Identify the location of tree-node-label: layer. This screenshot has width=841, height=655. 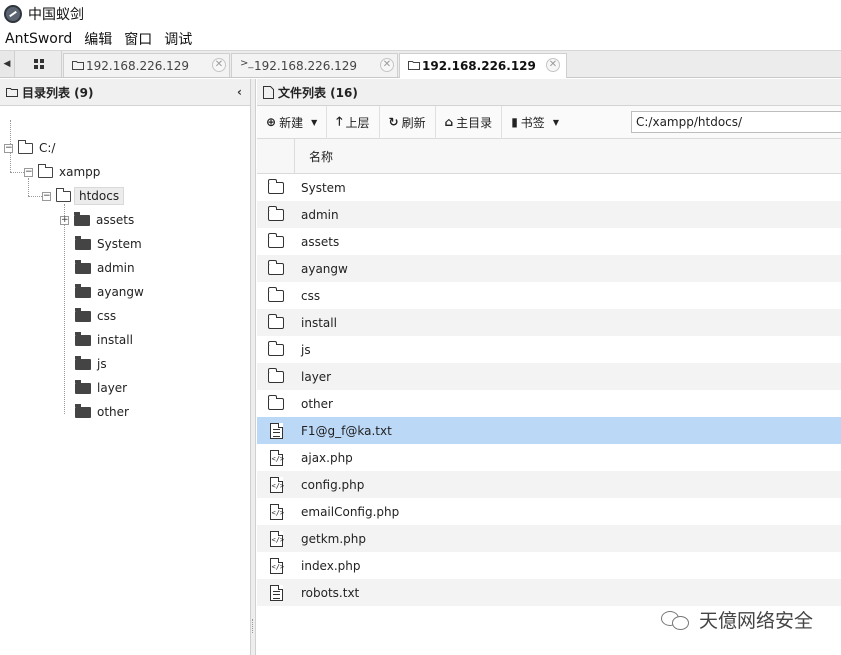
(112, 388).